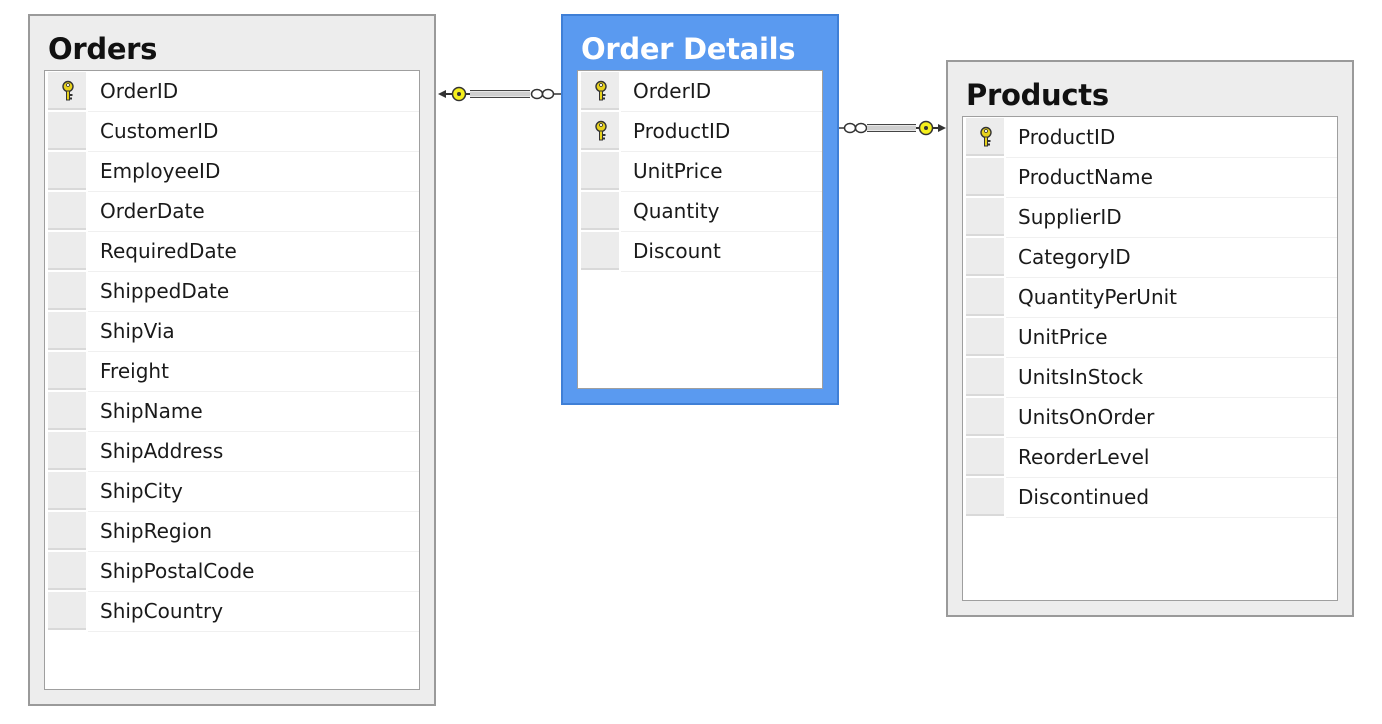 Image resolution: width=1382 pixels, height=724 pixels. I want to click on column-name: SupplierID, so click(1070, 217).